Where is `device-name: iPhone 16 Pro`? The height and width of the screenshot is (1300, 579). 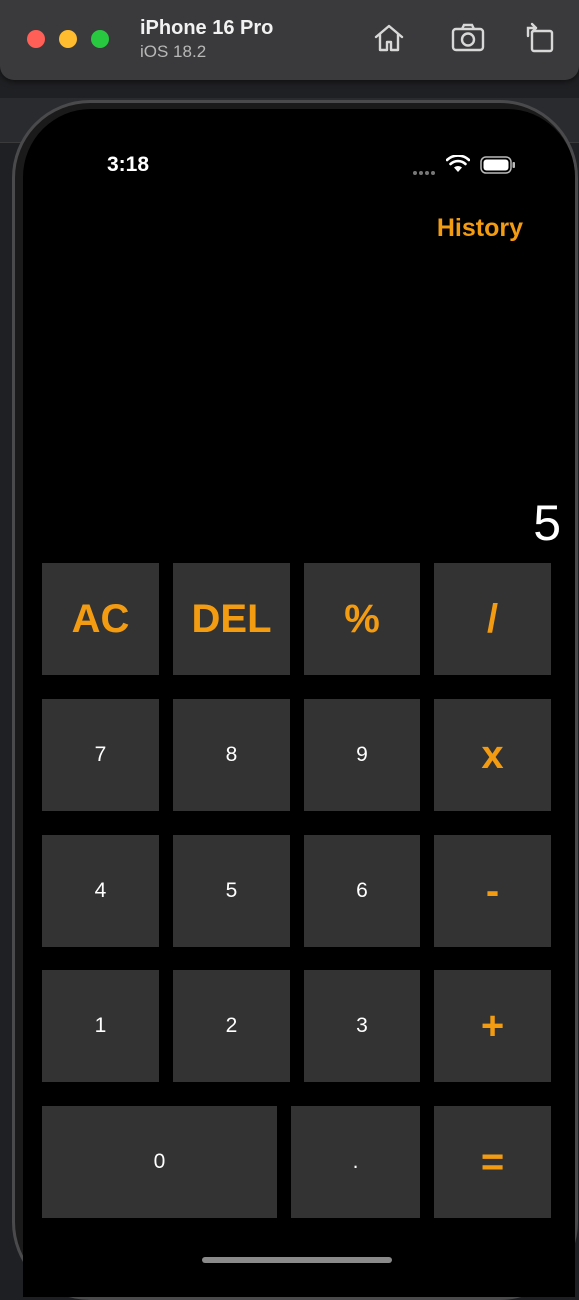
device-name: iPhone 16 Pro is located at coordinates (207, 28).